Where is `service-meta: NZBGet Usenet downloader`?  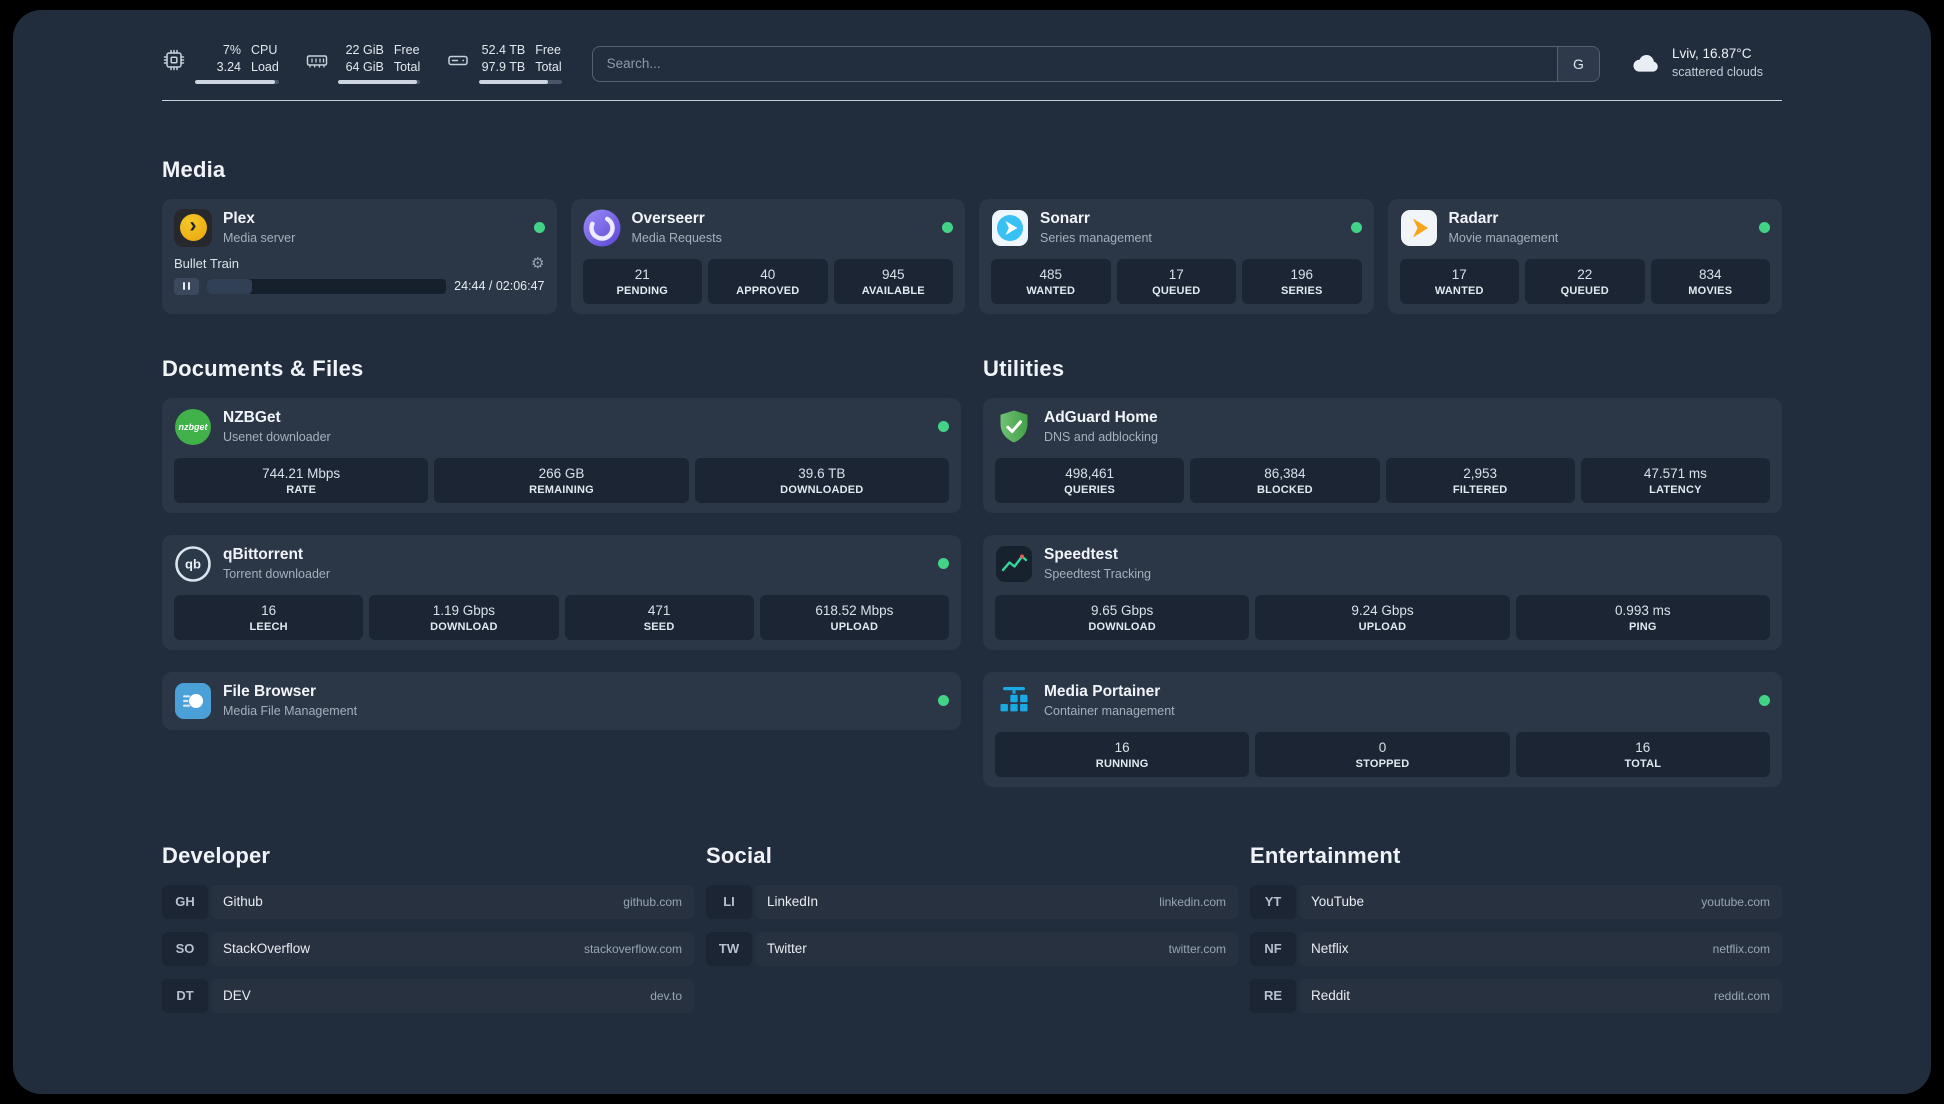 service-meta: NZBGet Usenet downloader is located at coordinates (277, 426).